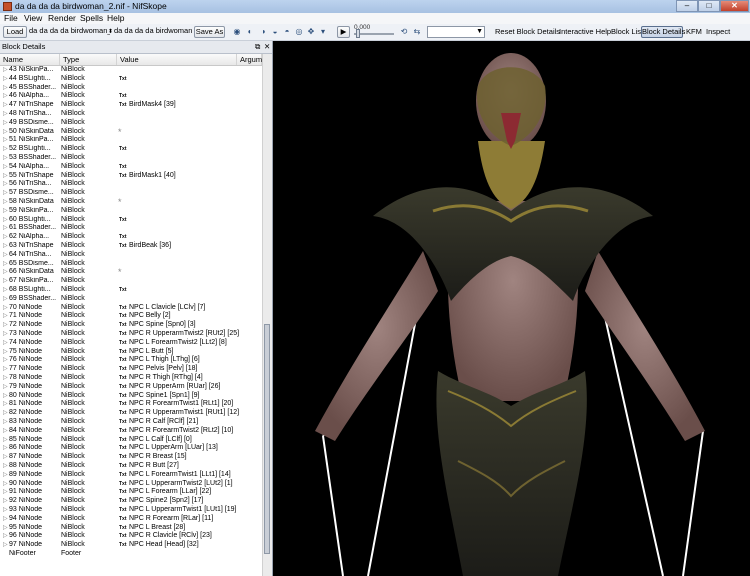 The height and width of the screenshot is (576, 750). I want to click on kfm-button: KFM, so click(694, 32).